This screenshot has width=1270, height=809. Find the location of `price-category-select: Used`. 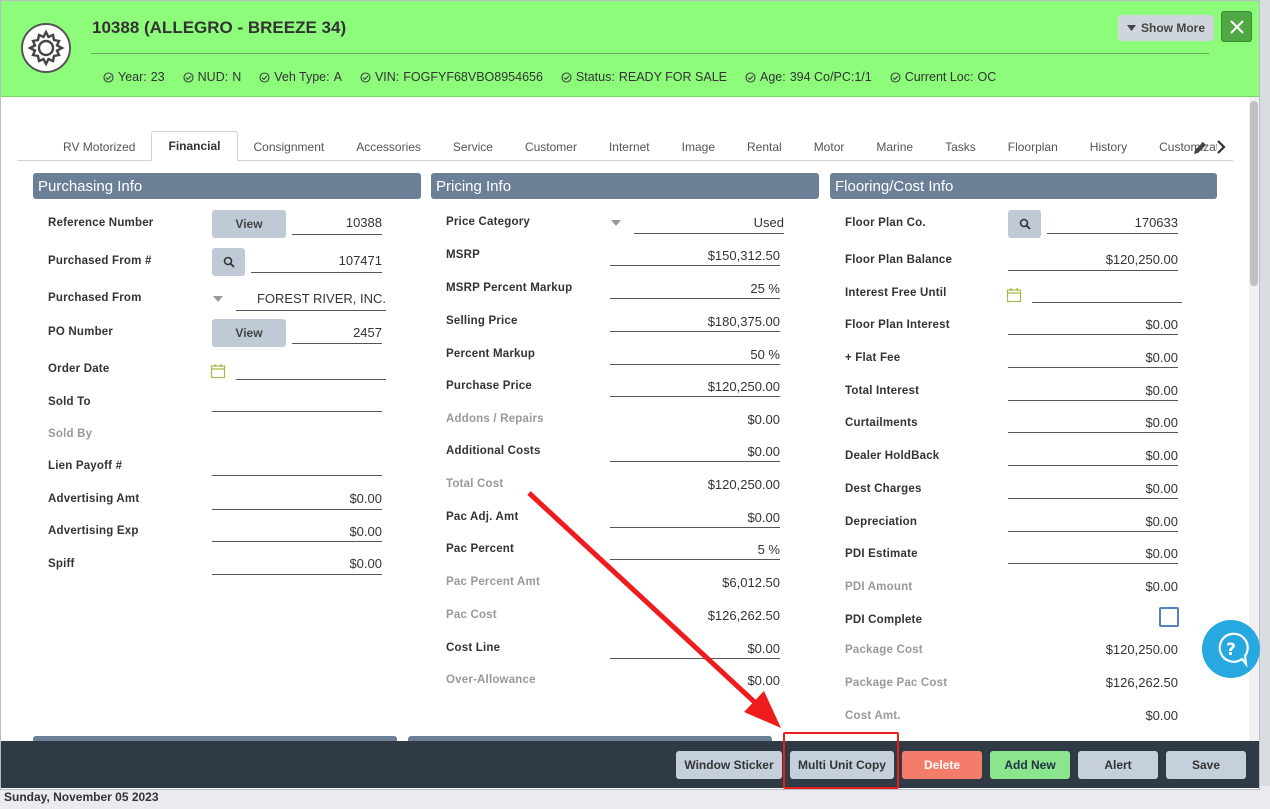

price-category-select: Used is located at coordinates (709, 222).